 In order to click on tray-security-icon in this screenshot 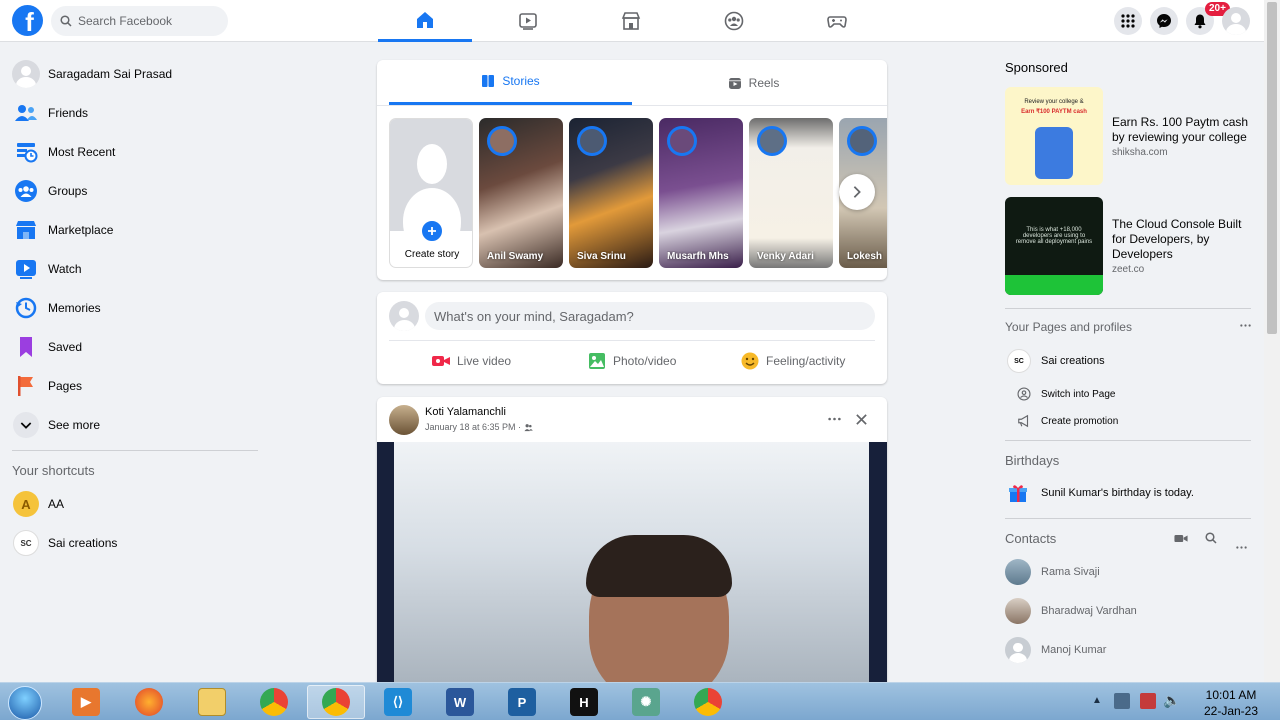, I will do `click(1148, 701)`.